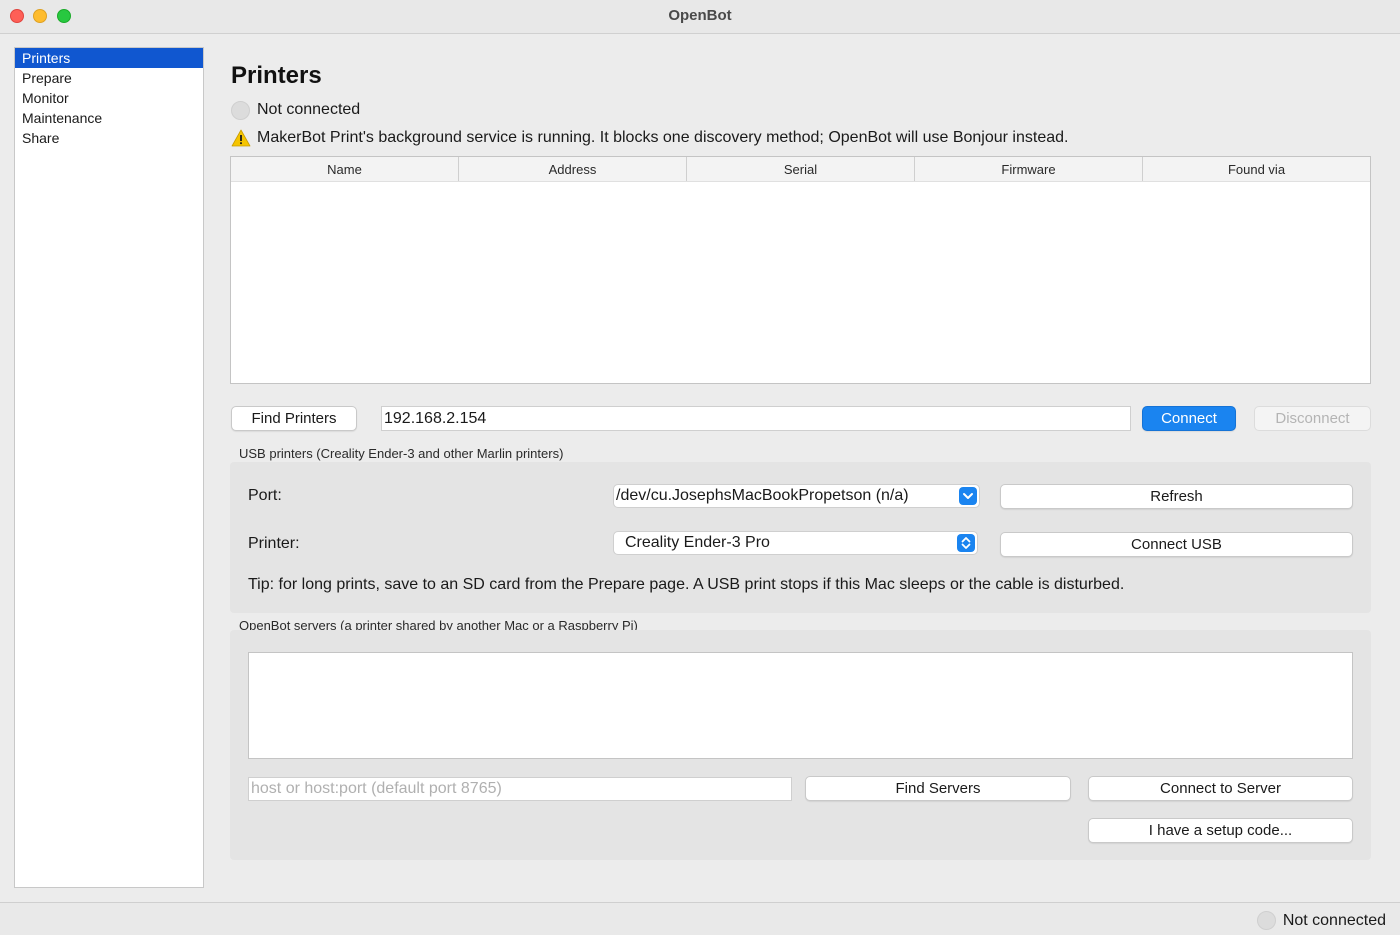 The height and width of the screenshot is (935, 1400). What do you see at coordinates (109, 78) in the screenshot?
I see `sidebar-item-prepare: Prepare` at bounding box center [109, 78].